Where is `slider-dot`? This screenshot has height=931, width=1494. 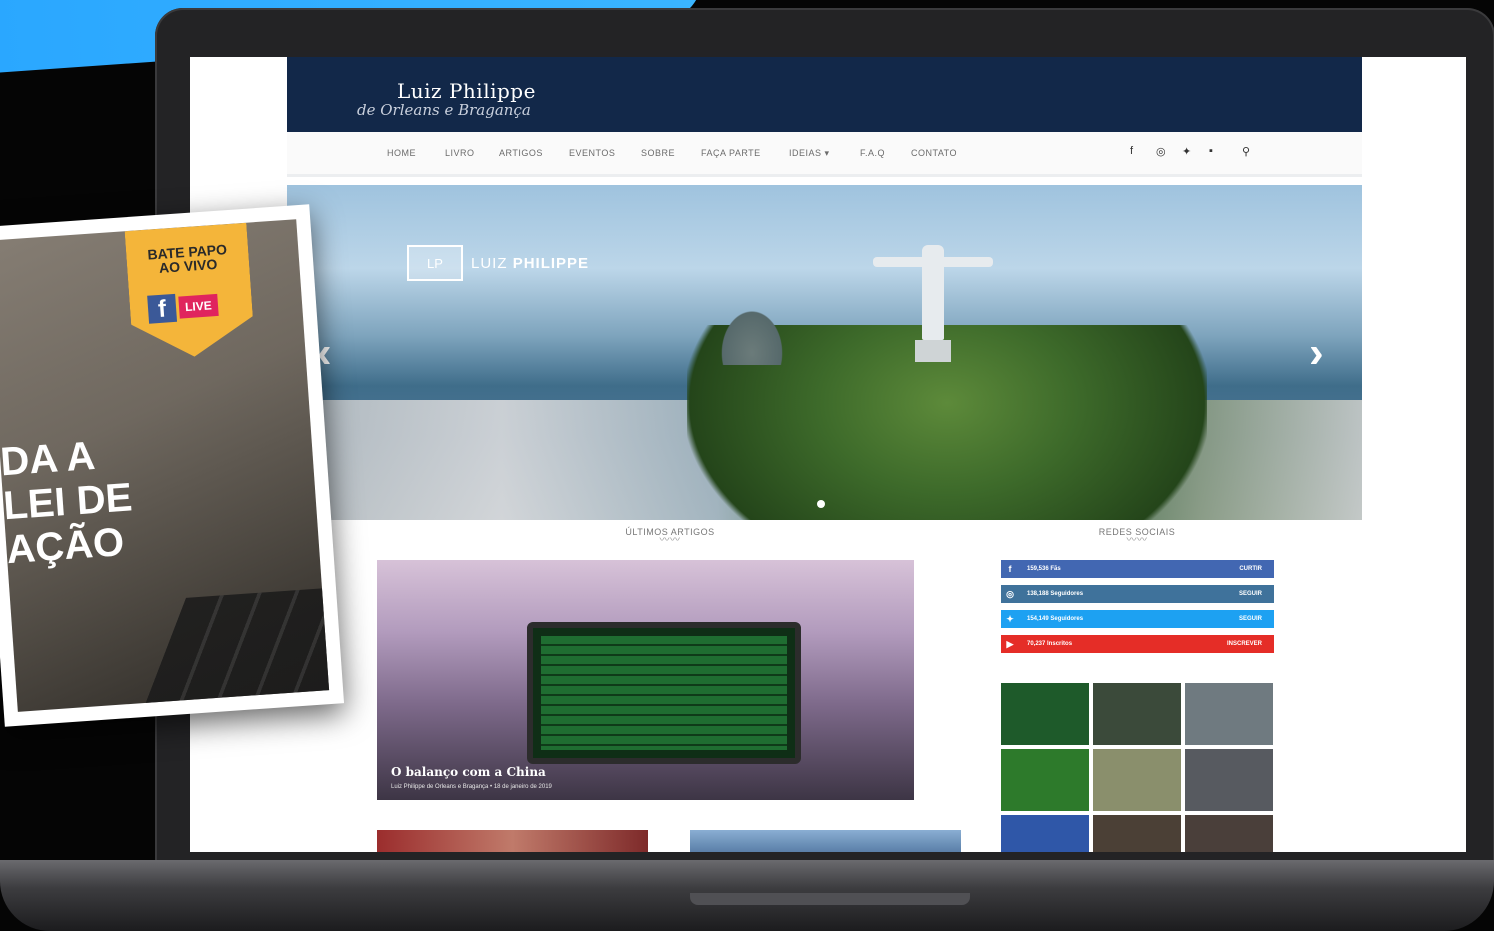
slider-dot is located at coordinates (821, 504).